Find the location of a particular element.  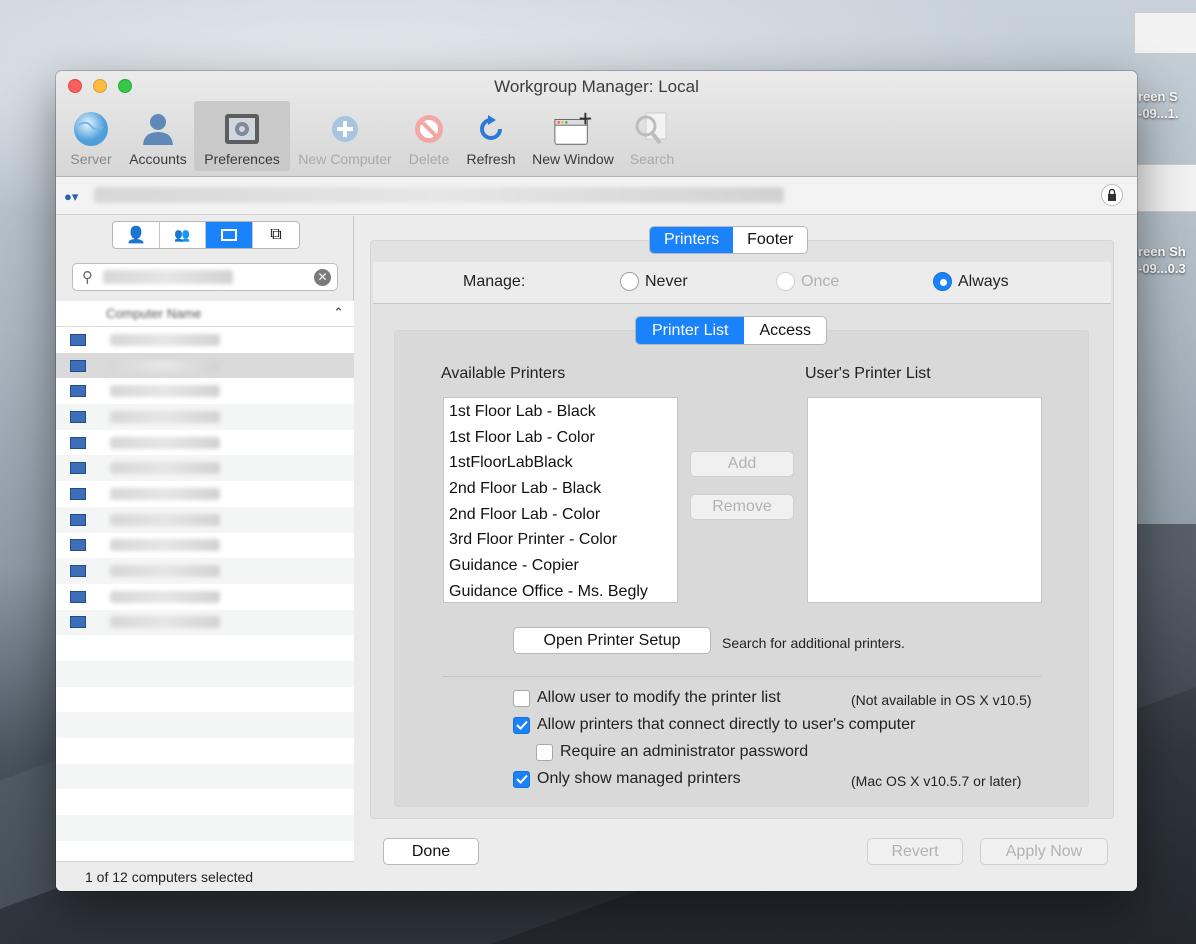

printer-item: 1st Floor Lab - Black is located at coordinates (560, 412).